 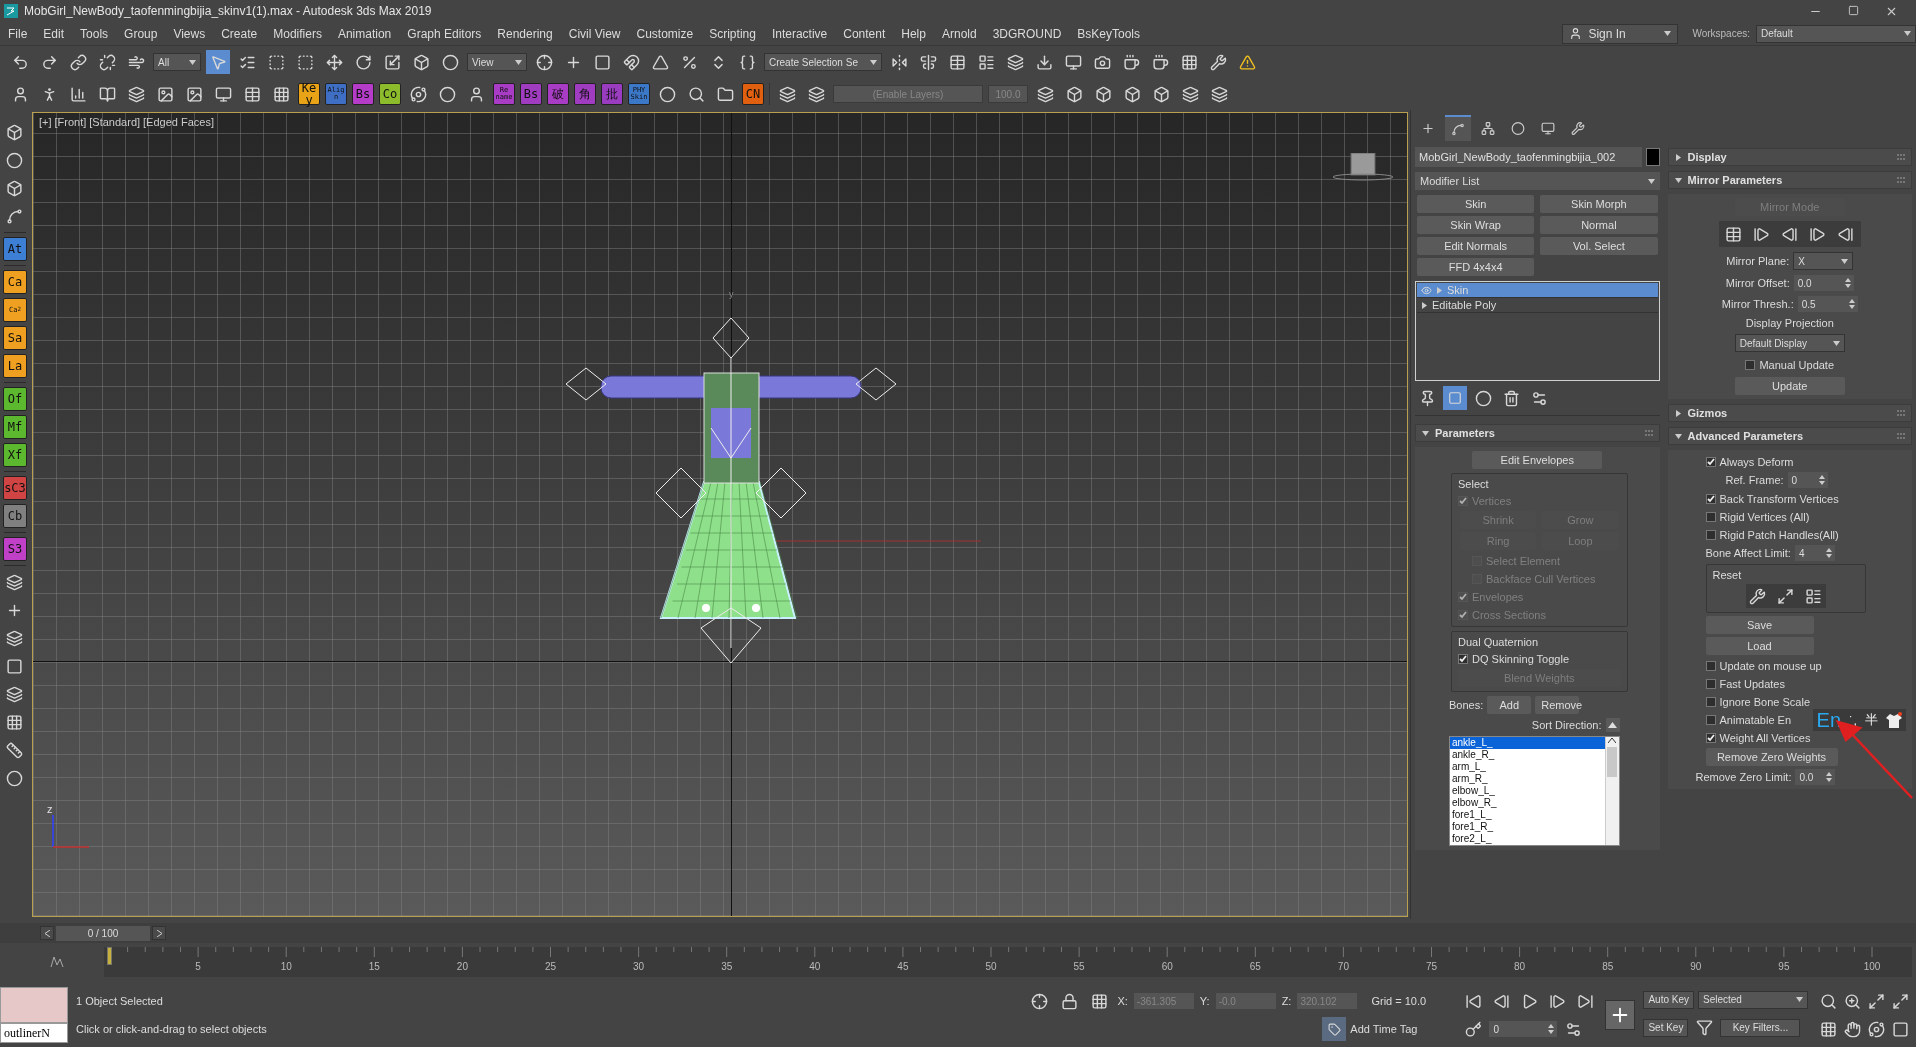 I want to click on modifier-button: Vol. Select, so click(x=1599, y=246).